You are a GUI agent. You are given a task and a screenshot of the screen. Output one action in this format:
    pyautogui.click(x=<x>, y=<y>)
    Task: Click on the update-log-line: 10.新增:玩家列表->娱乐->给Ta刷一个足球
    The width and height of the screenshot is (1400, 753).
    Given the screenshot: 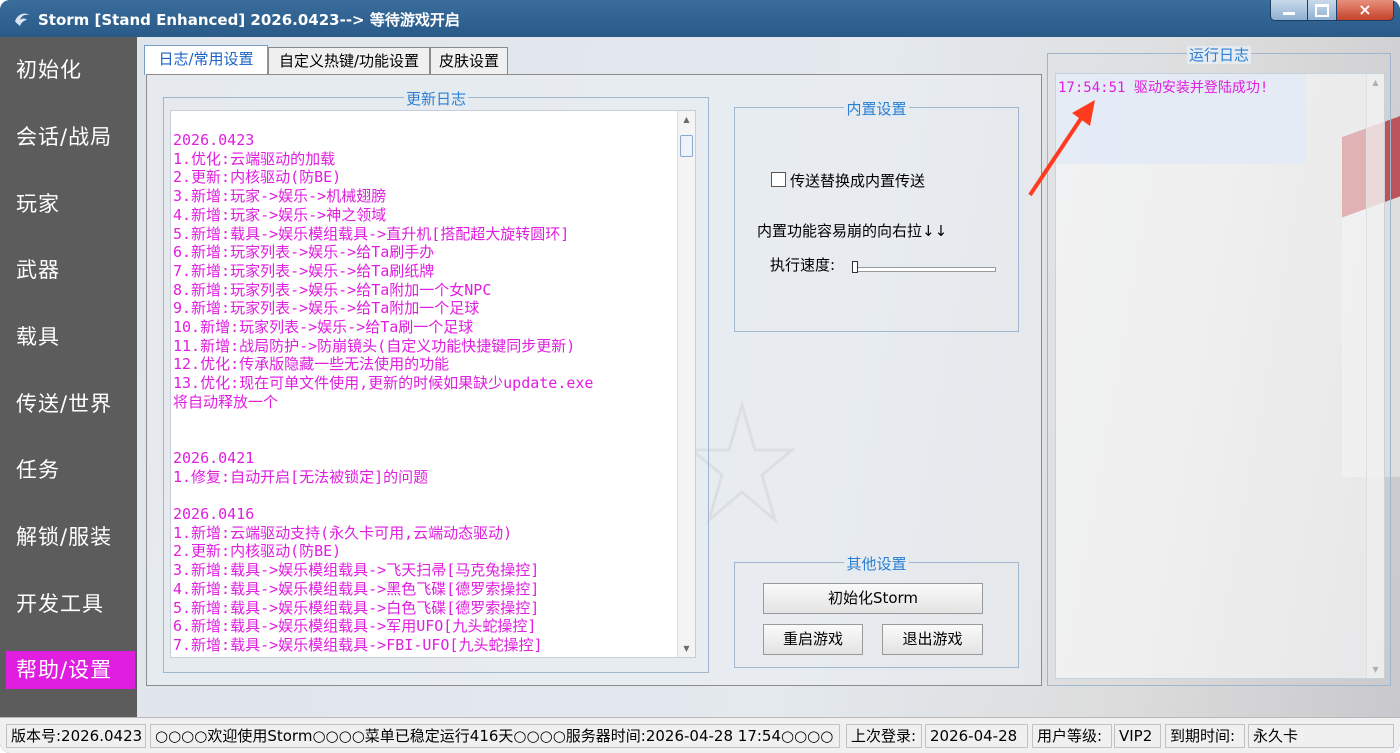 What is the action you would take?
    pyautogui.click(x=323, y=327)
    